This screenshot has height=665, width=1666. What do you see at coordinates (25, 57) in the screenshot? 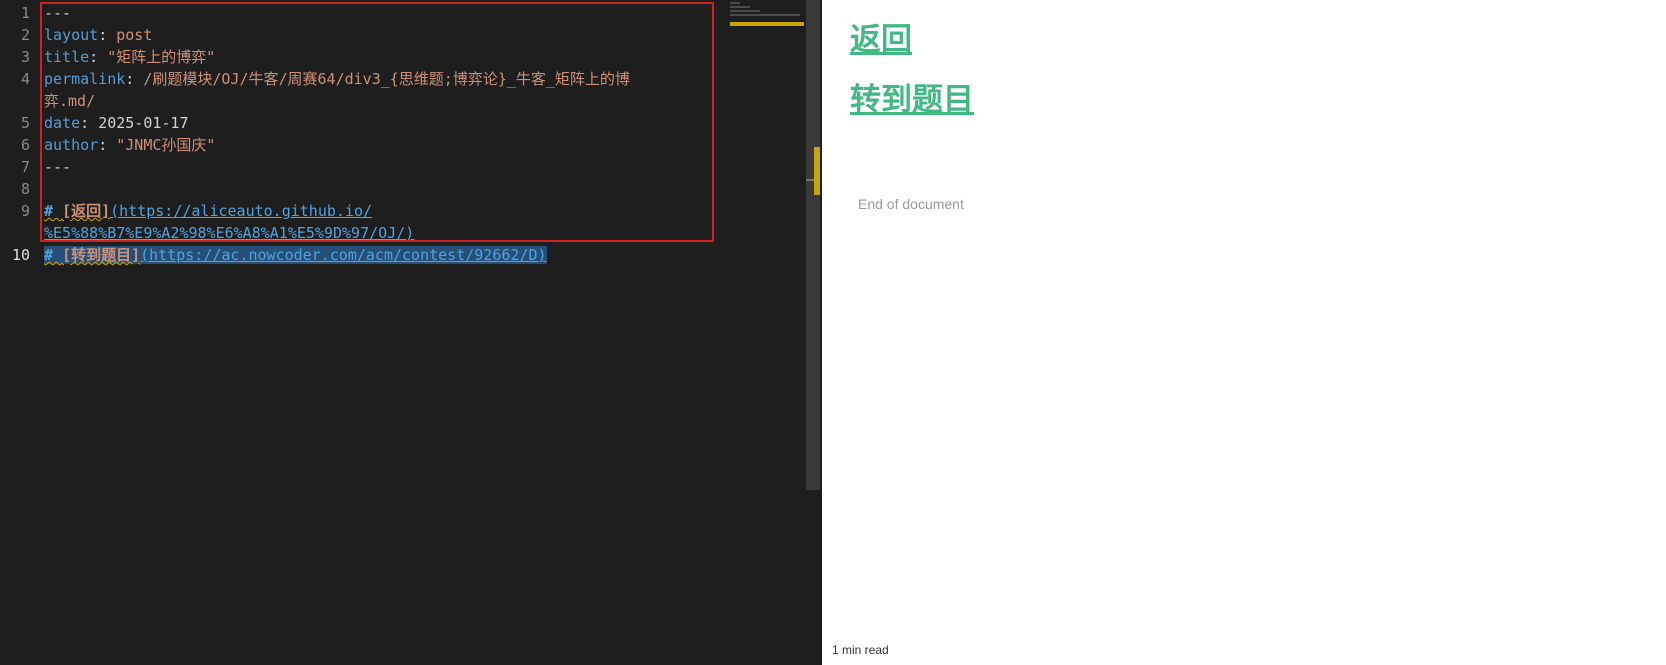
I see `line-number: 3` at bounding box center [25, 57].